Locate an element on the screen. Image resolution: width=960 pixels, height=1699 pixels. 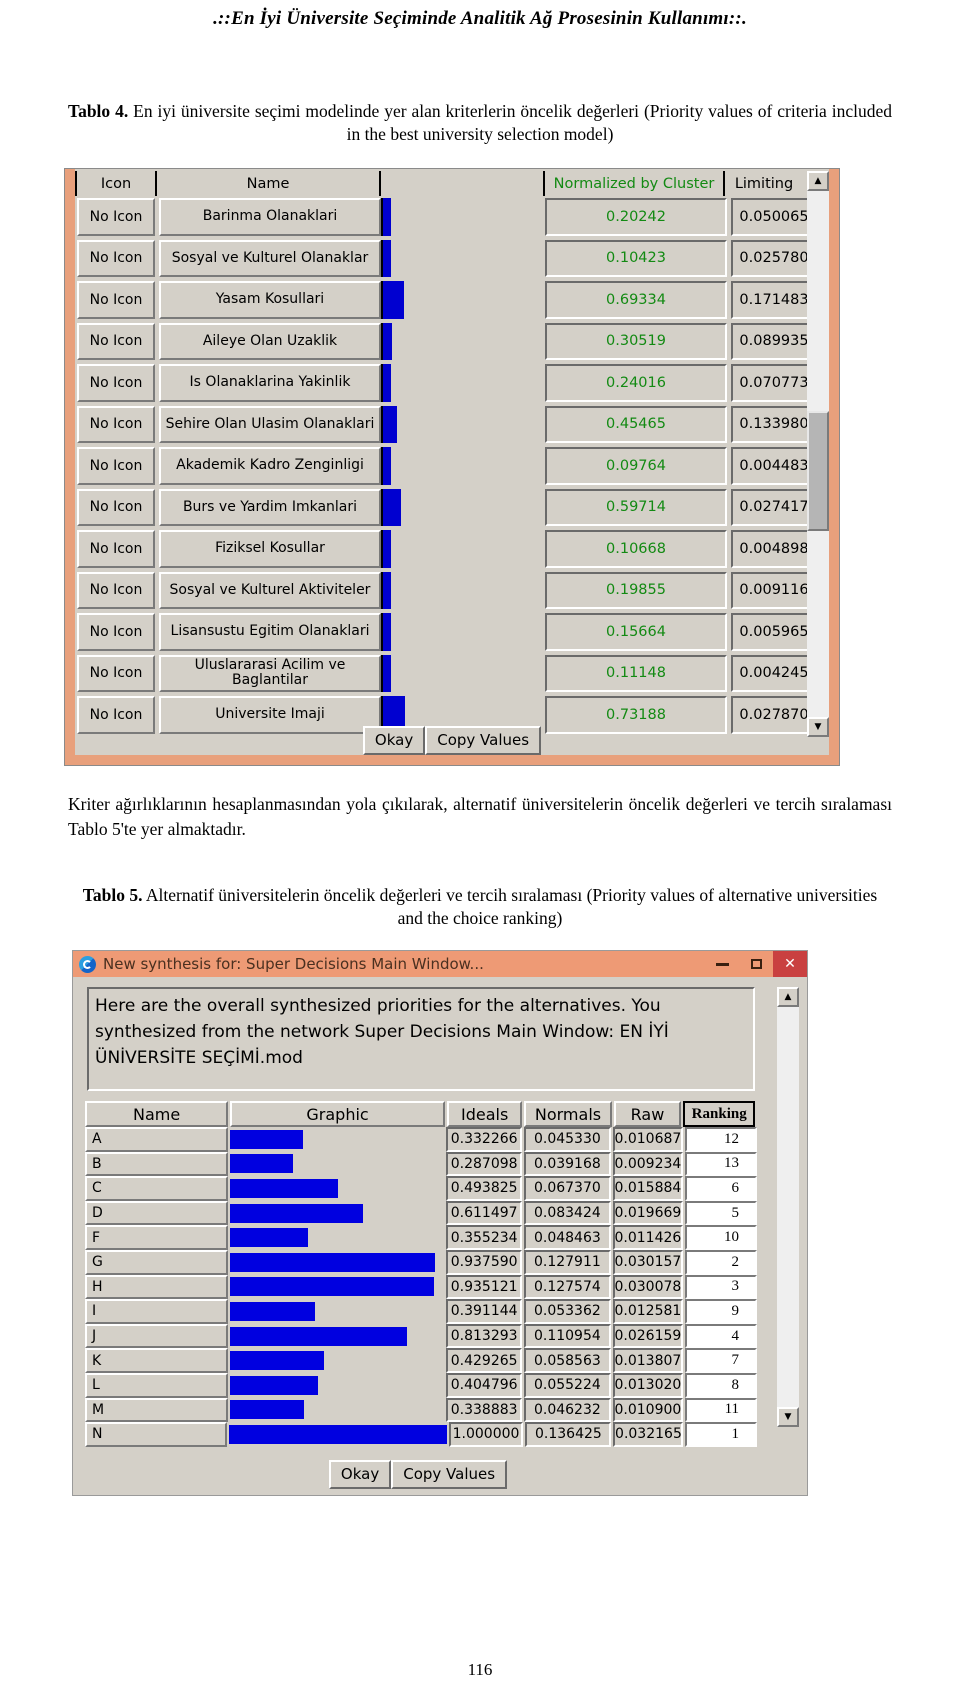
table-row: A 0.332266 0.045330 0.010687 12 is located at coordinates (421, 1139).